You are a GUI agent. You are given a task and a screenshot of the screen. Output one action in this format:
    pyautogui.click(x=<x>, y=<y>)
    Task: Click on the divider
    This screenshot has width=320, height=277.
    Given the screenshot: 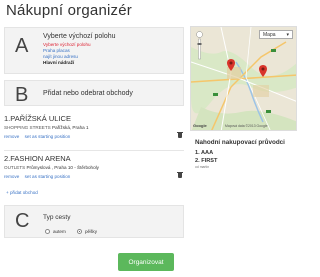 What is the action you would take?
    pyautogui.click(x=94, y=150)
    